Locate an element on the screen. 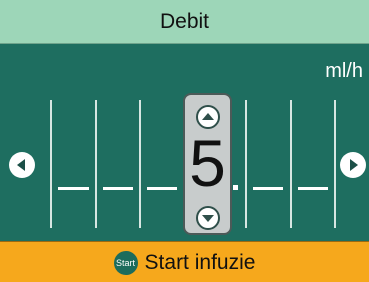 The image size is (369, 282). chevron-down-icon is located at coordinates (208, 218).